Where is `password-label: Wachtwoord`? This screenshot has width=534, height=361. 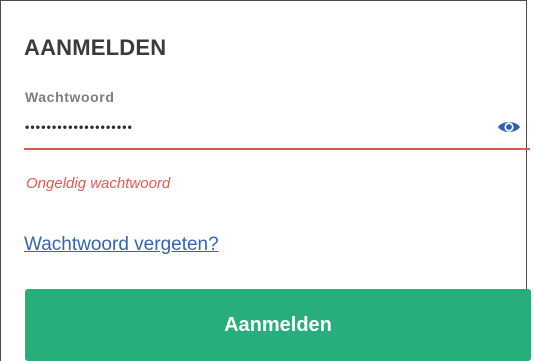
password-label: Wachtwoord is located at coordinates (70, 97).